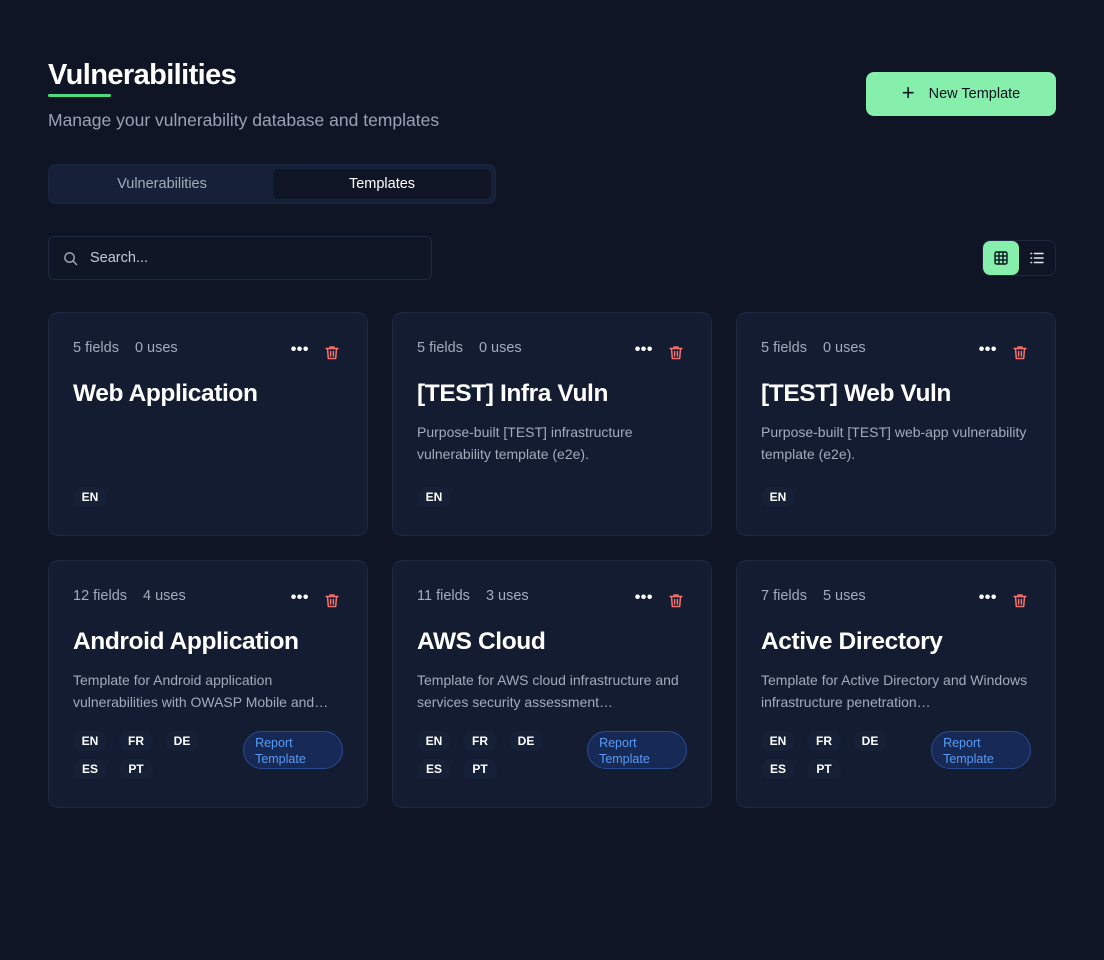 The width and height of the screenshot is (1104, 960). I want to click on grid-view-button, so click(1001, 258).